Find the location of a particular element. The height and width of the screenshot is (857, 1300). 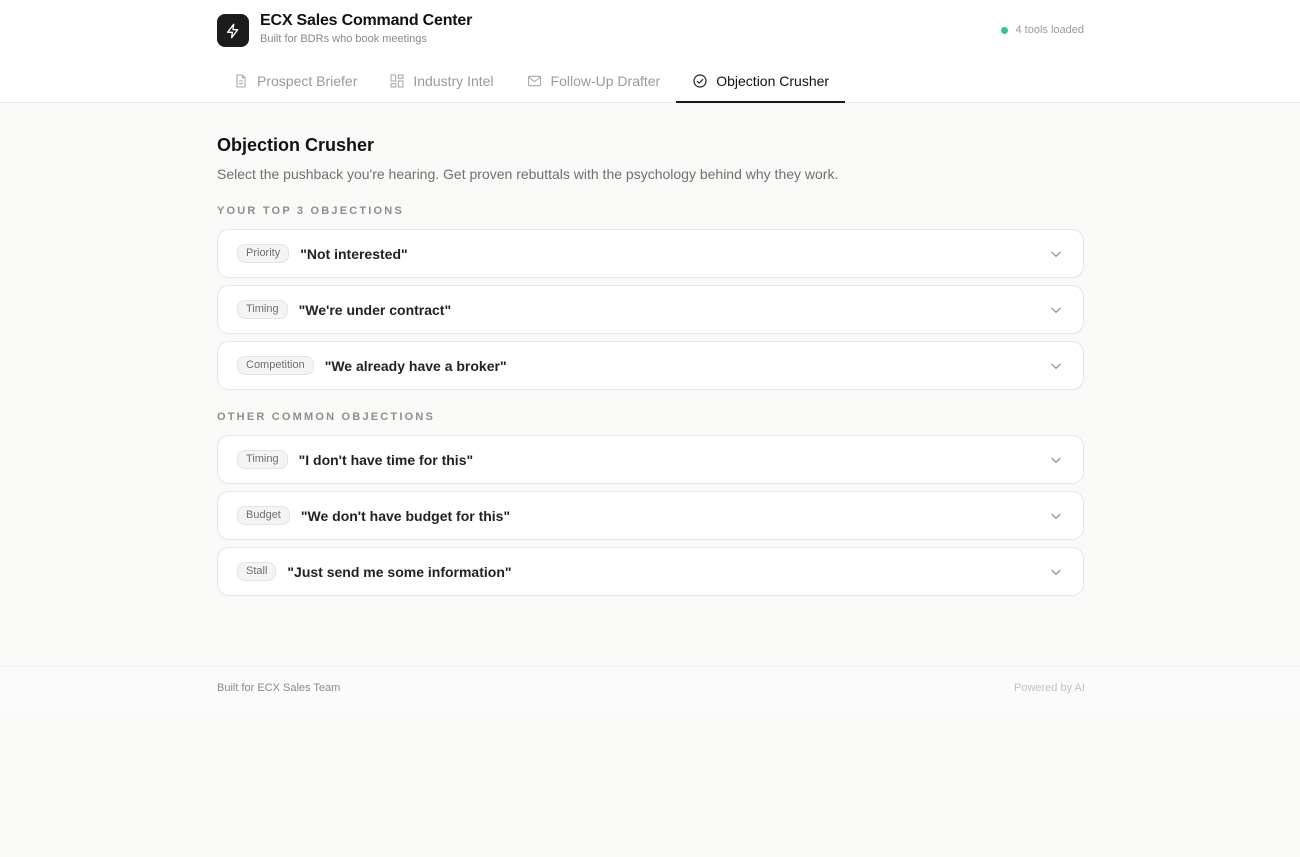

objection-text: "We already have a broker" is located at coordinates (415, 365).